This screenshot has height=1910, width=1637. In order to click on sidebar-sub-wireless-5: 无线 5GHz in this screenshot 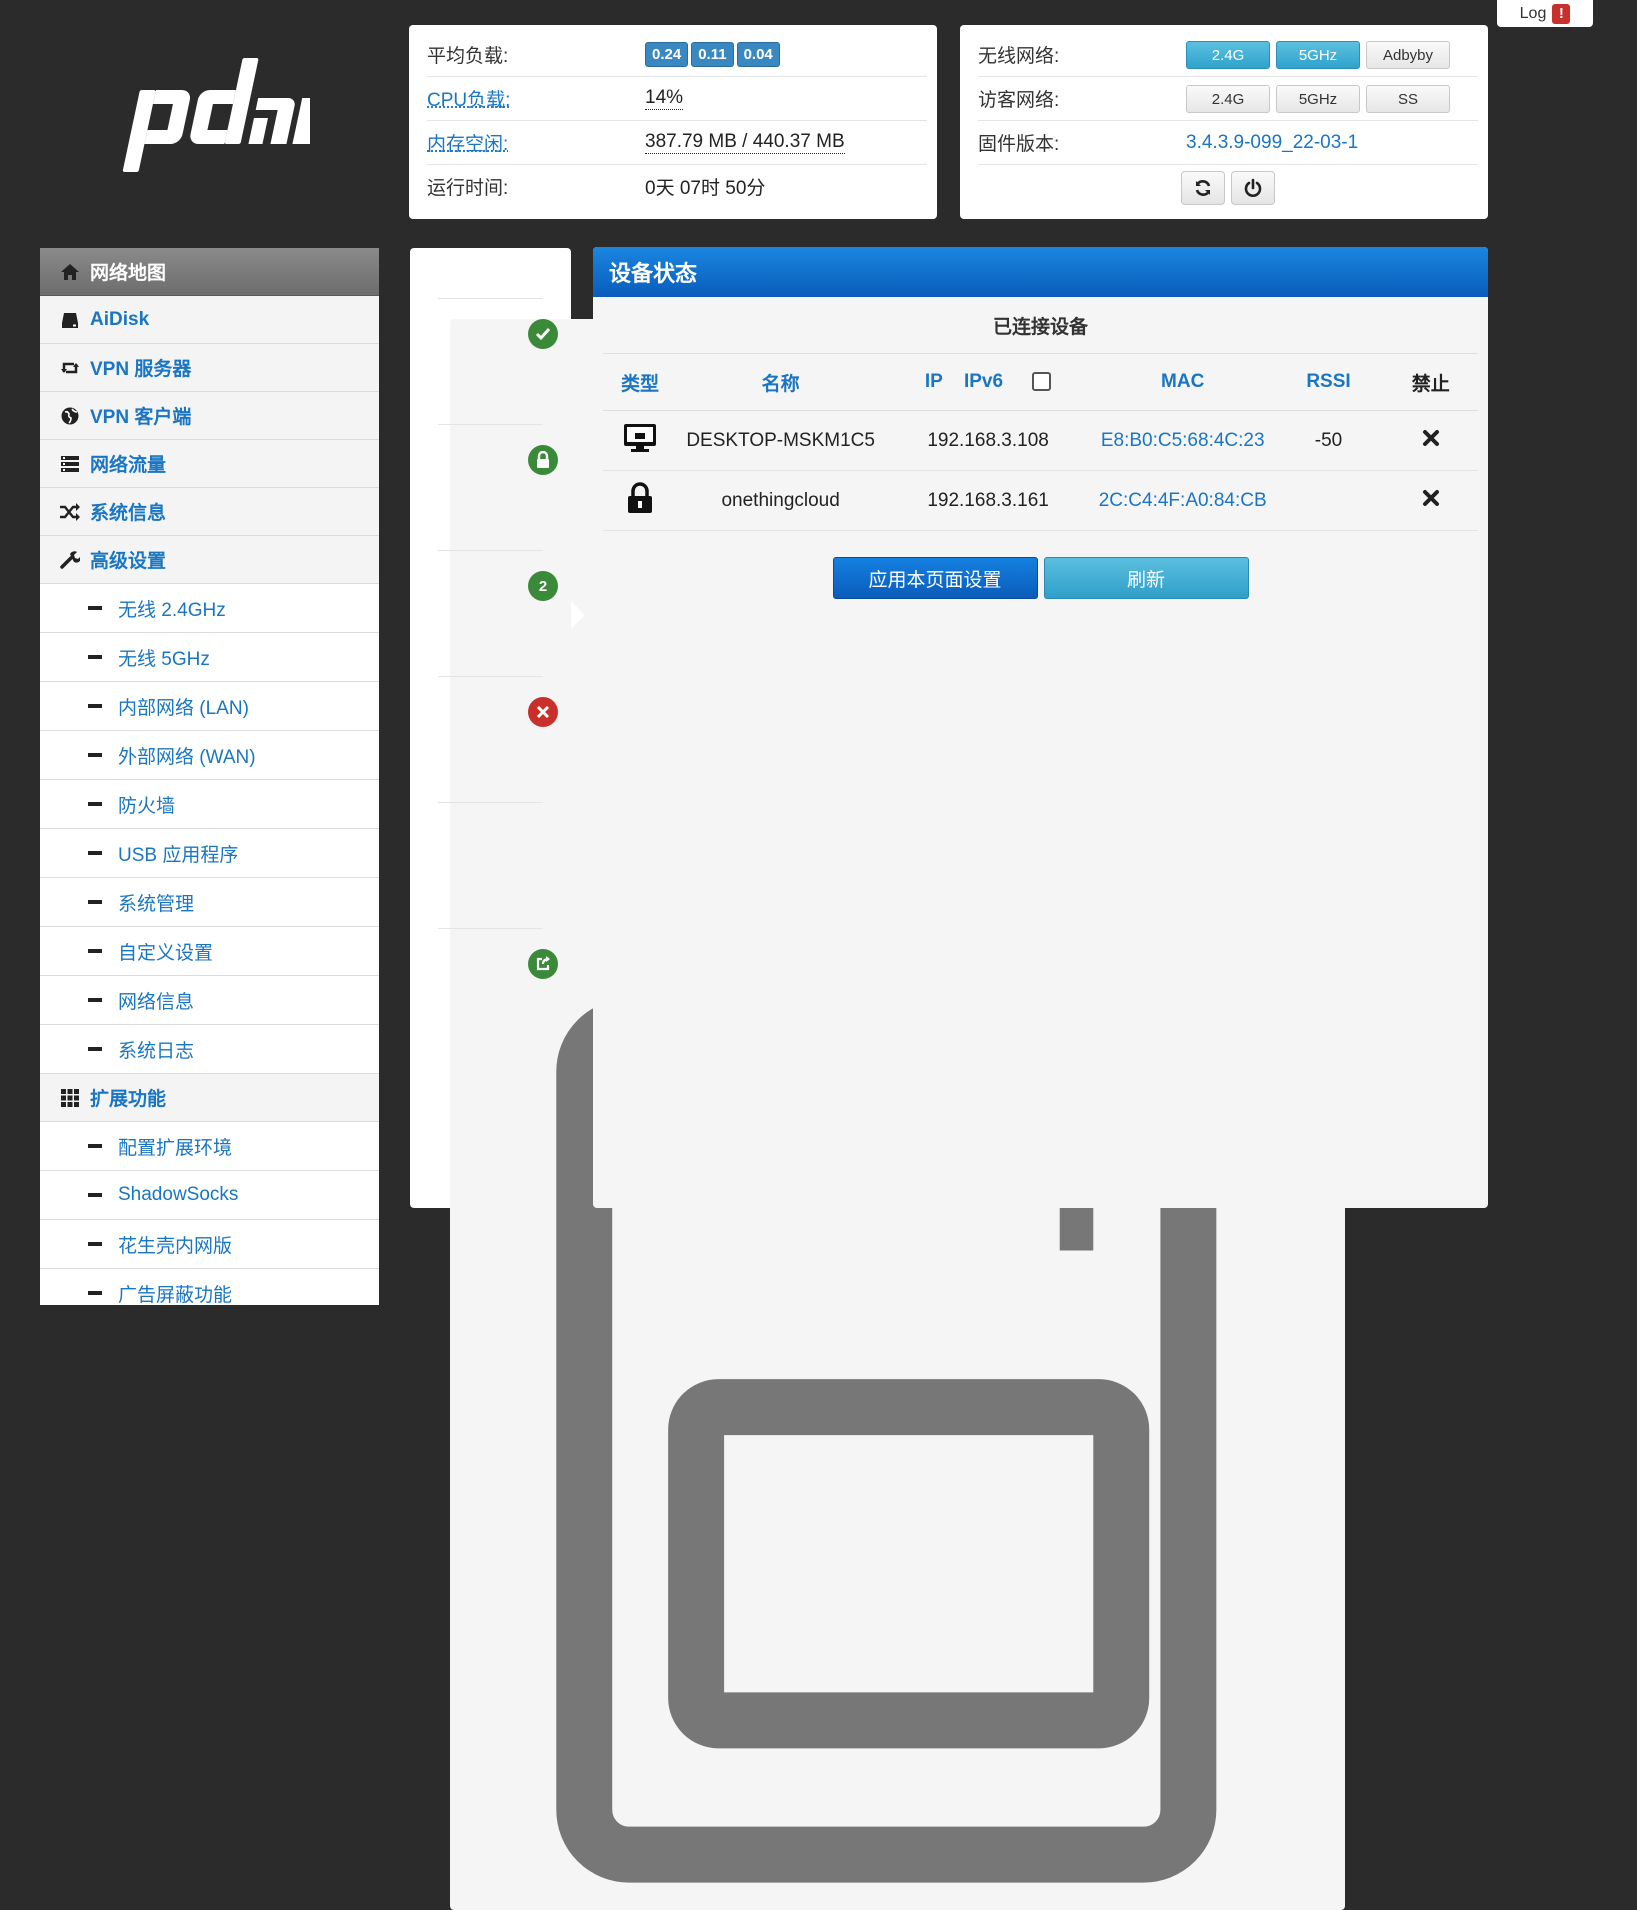, I will do `click(209, 657)`.